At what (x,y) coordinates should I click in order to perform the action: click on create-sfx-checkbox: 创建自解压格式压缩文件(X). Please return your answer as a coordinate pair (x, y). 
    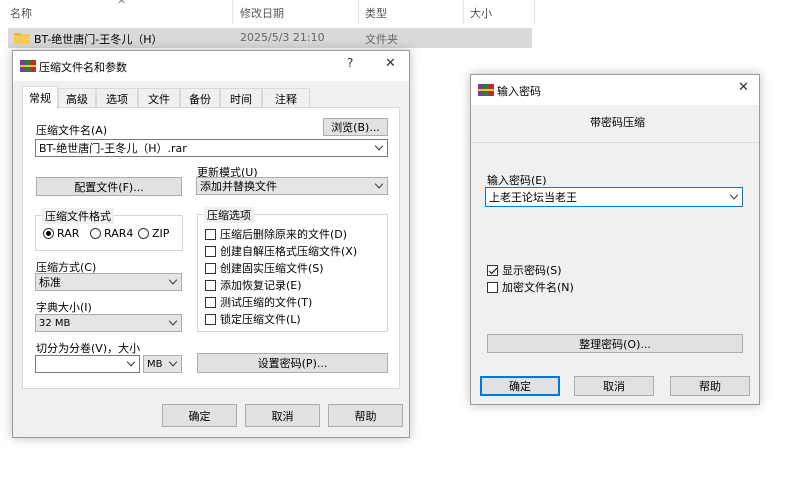
    Looking at the image, I should click on (281, 251).